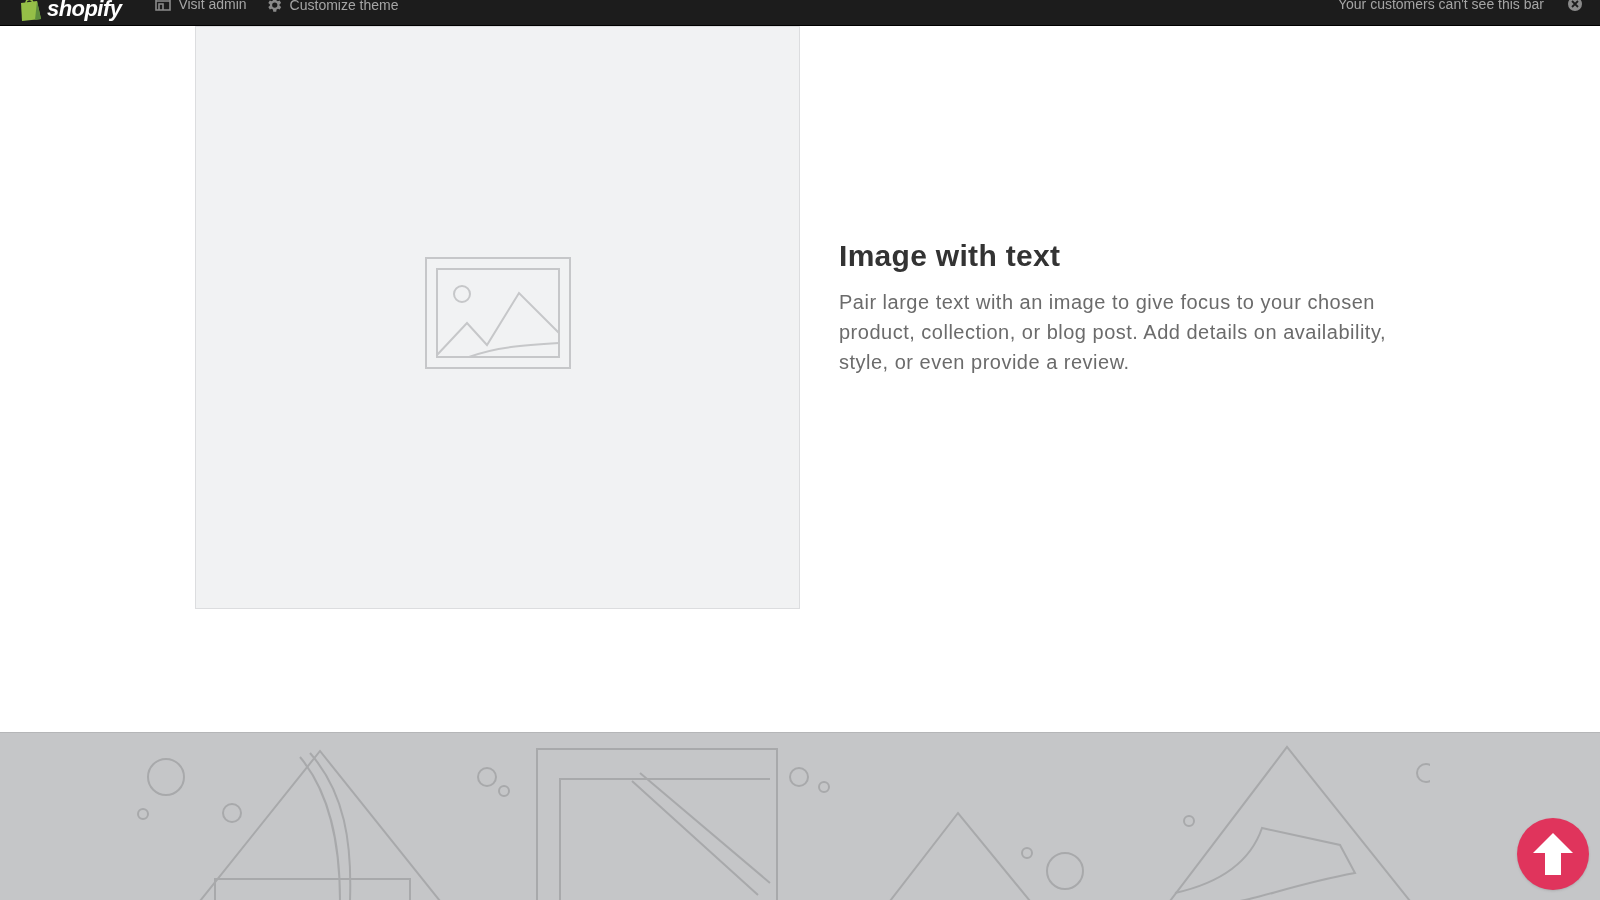 This screenshot has width=1600, height=900. I want to click on shopping-bag-icon, so click(31, 10).